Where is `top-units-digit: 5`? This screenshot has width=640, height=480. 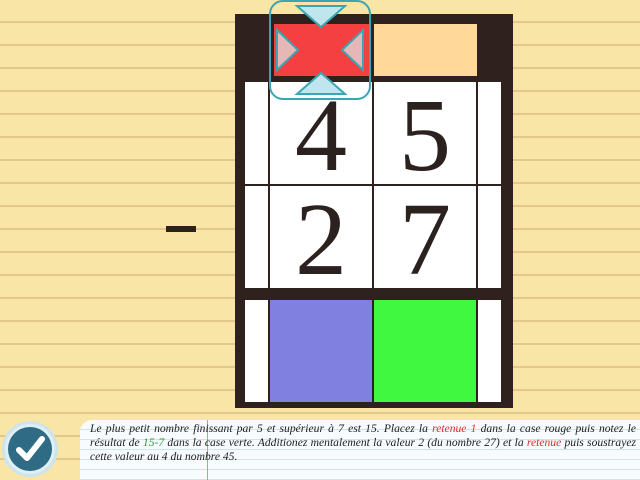
top-units-digit: 5 is located at coordinates (425, 135).